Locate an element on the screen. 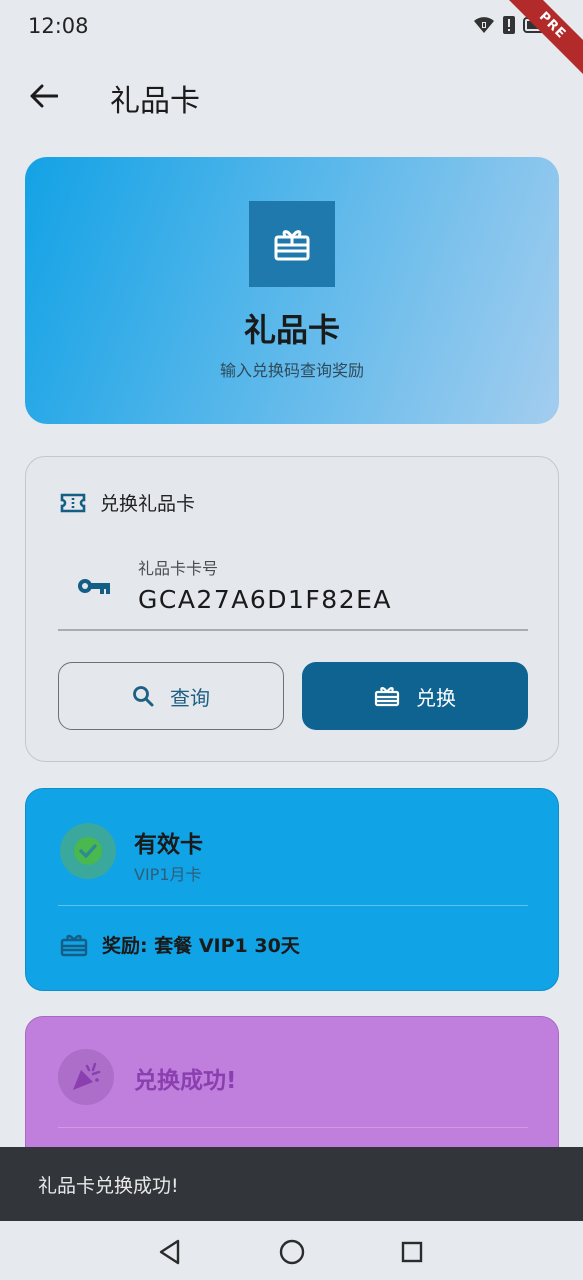  valid-card-info: 有效卡 VIP1月卡 奖励: 套餐 VIP1 30天 is located at coordinates (292, 889).